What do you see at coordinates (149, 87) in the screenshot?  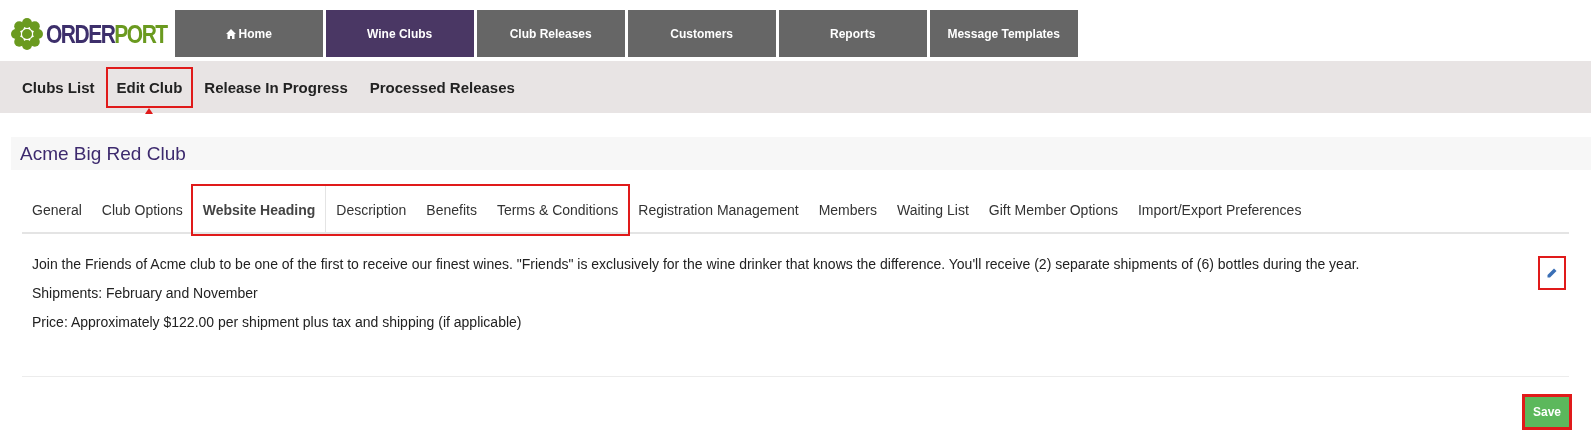 I see `subnav-link: Edit Club` at bounding box center [149, 87].